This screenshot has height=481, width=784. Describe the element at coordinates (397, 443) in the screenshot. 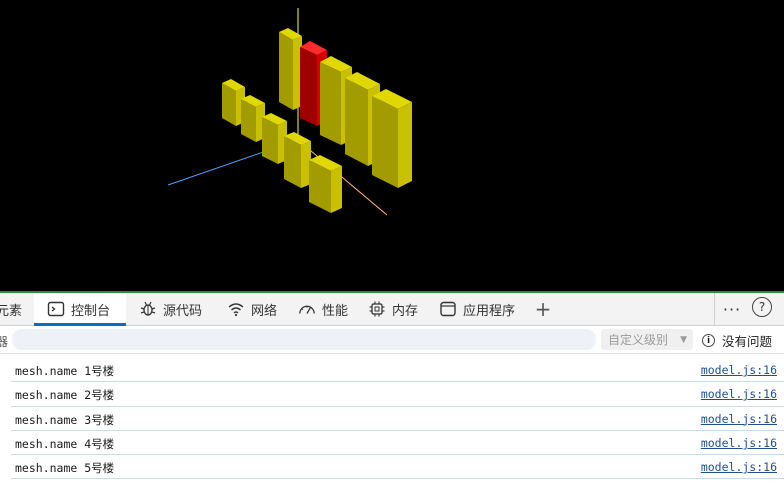

I see `console-message-row: mesh.name 4号楼 model.js:16` at that location.